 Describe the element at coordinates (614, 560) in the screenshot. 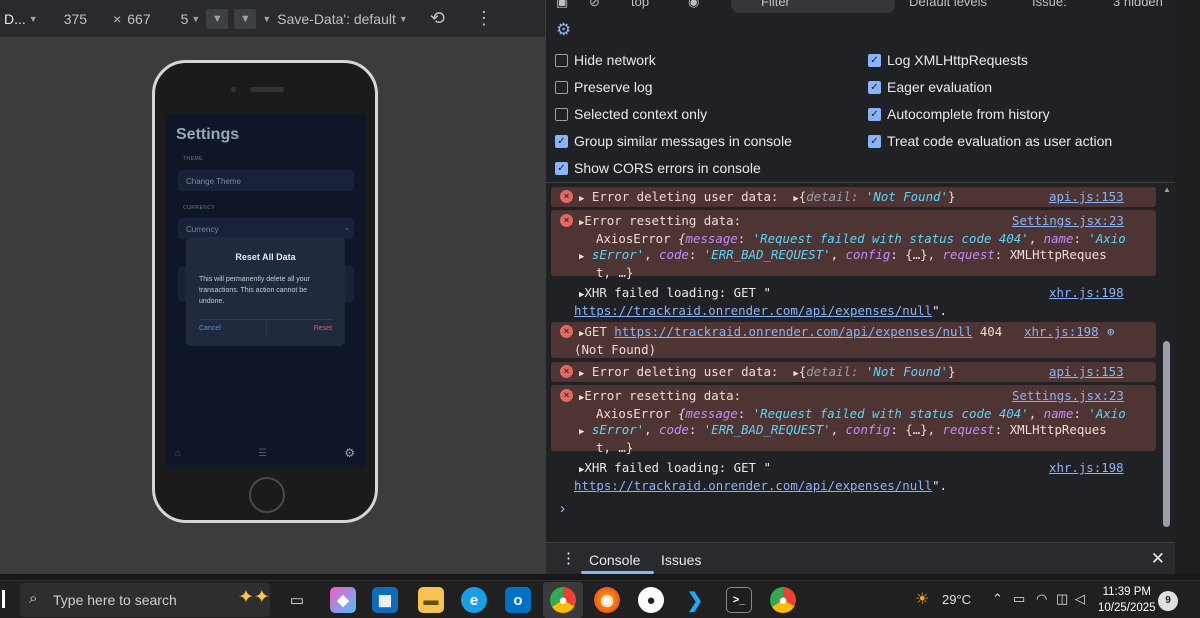

I see `tab-console: Console` at that location.